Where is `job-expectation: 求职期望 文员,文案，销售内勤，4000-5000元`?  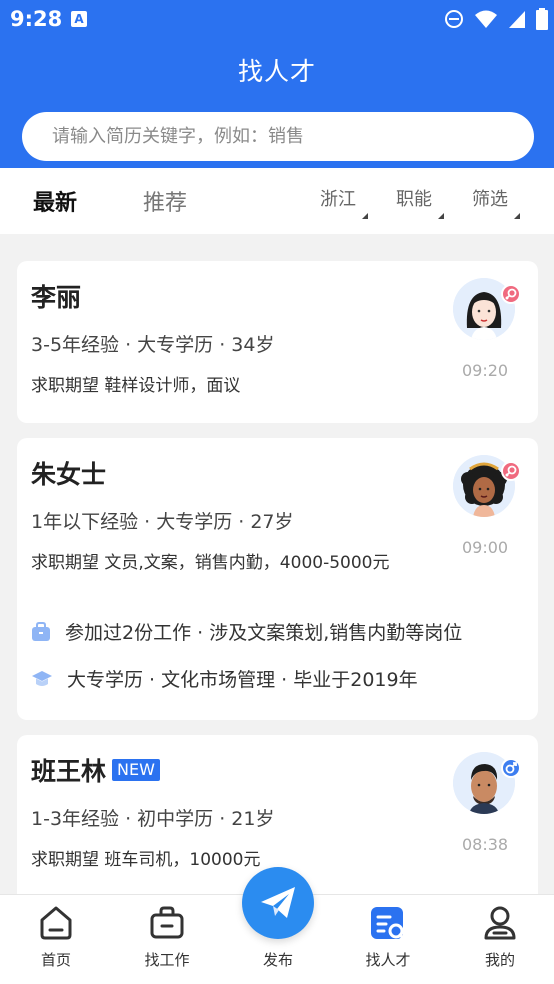
job-expectation: 求职期望 文员,文案，销售内勤，4000-5000元 is located at coordinates (210, 563).